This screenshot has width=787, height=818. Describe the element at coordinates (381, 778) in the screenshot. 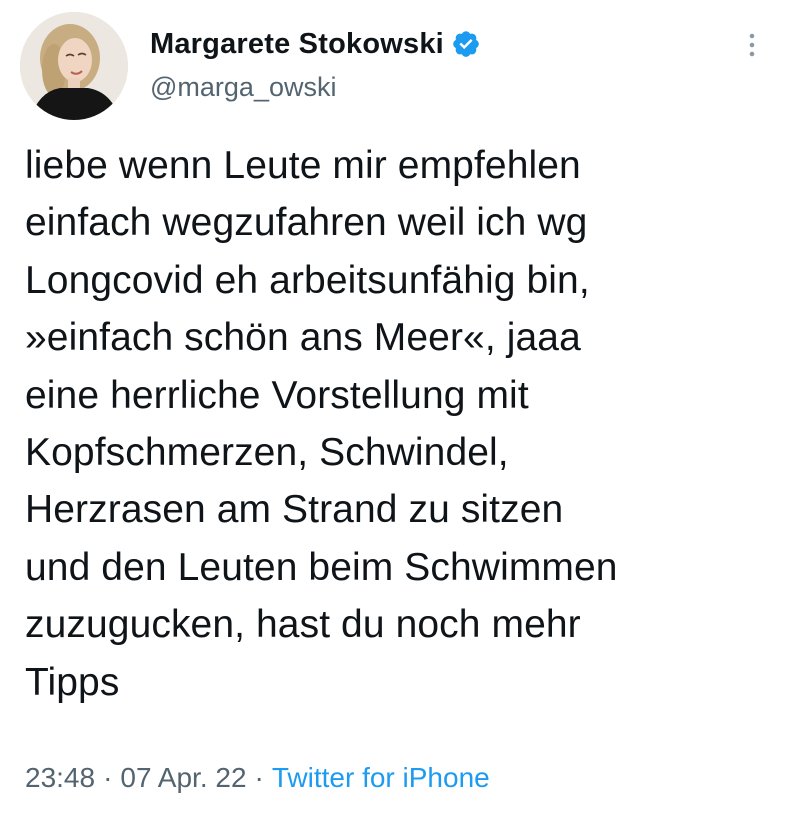

I see `tweet-source-link: Twitter for iPhone` at that location.